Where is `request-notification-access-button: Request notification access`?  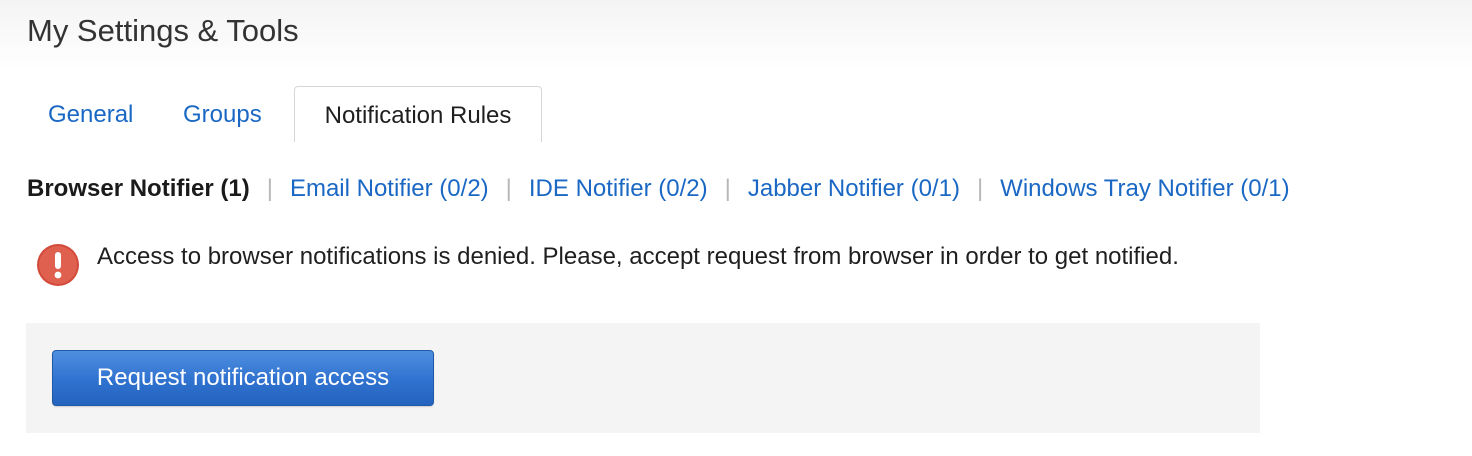
request-notification-access-button: Request notification access is located at coordinates (243, 378).